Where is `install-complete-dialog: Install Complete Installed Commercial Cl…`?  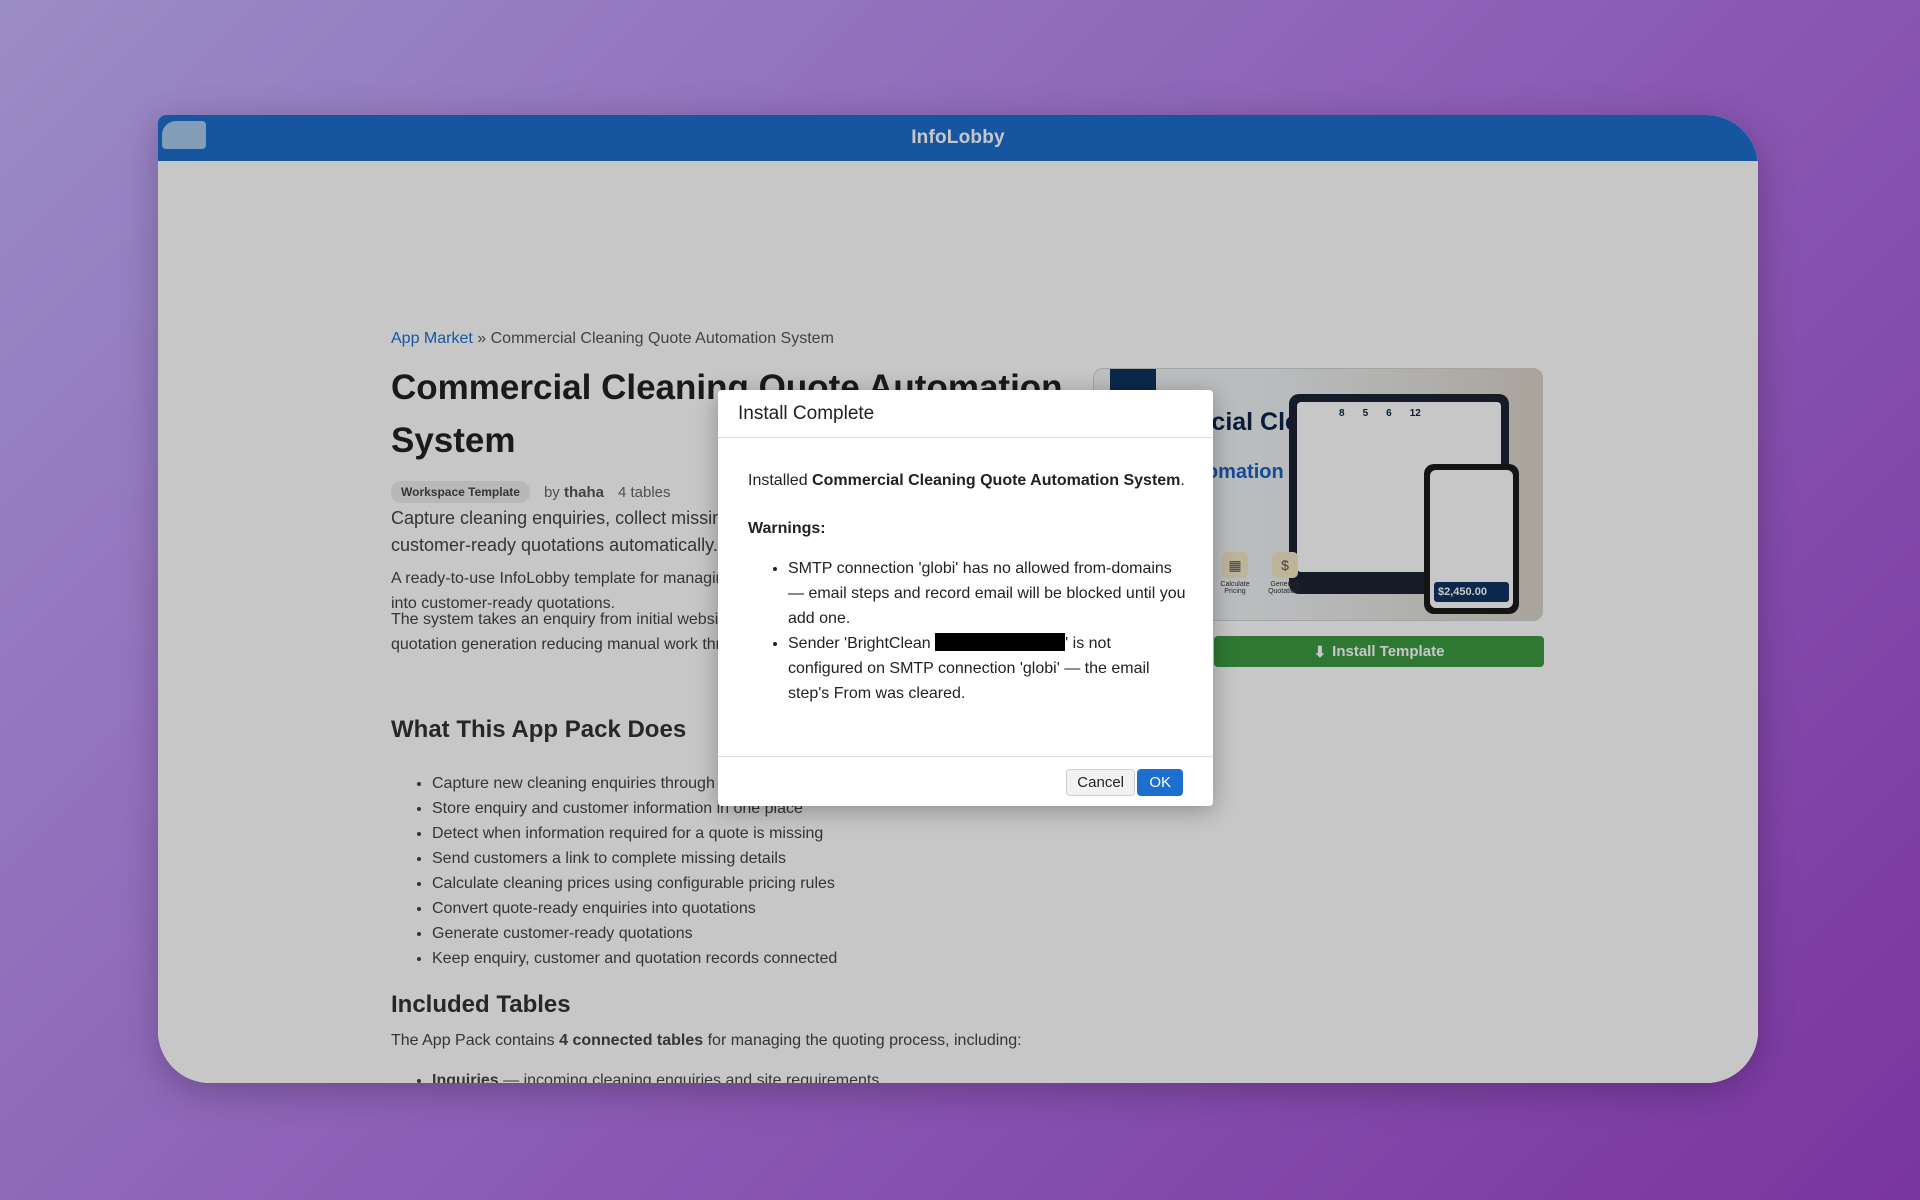
install-complete-dialog: Install Complete Installed Commercial Cl… is located at coordinates (965, 598).